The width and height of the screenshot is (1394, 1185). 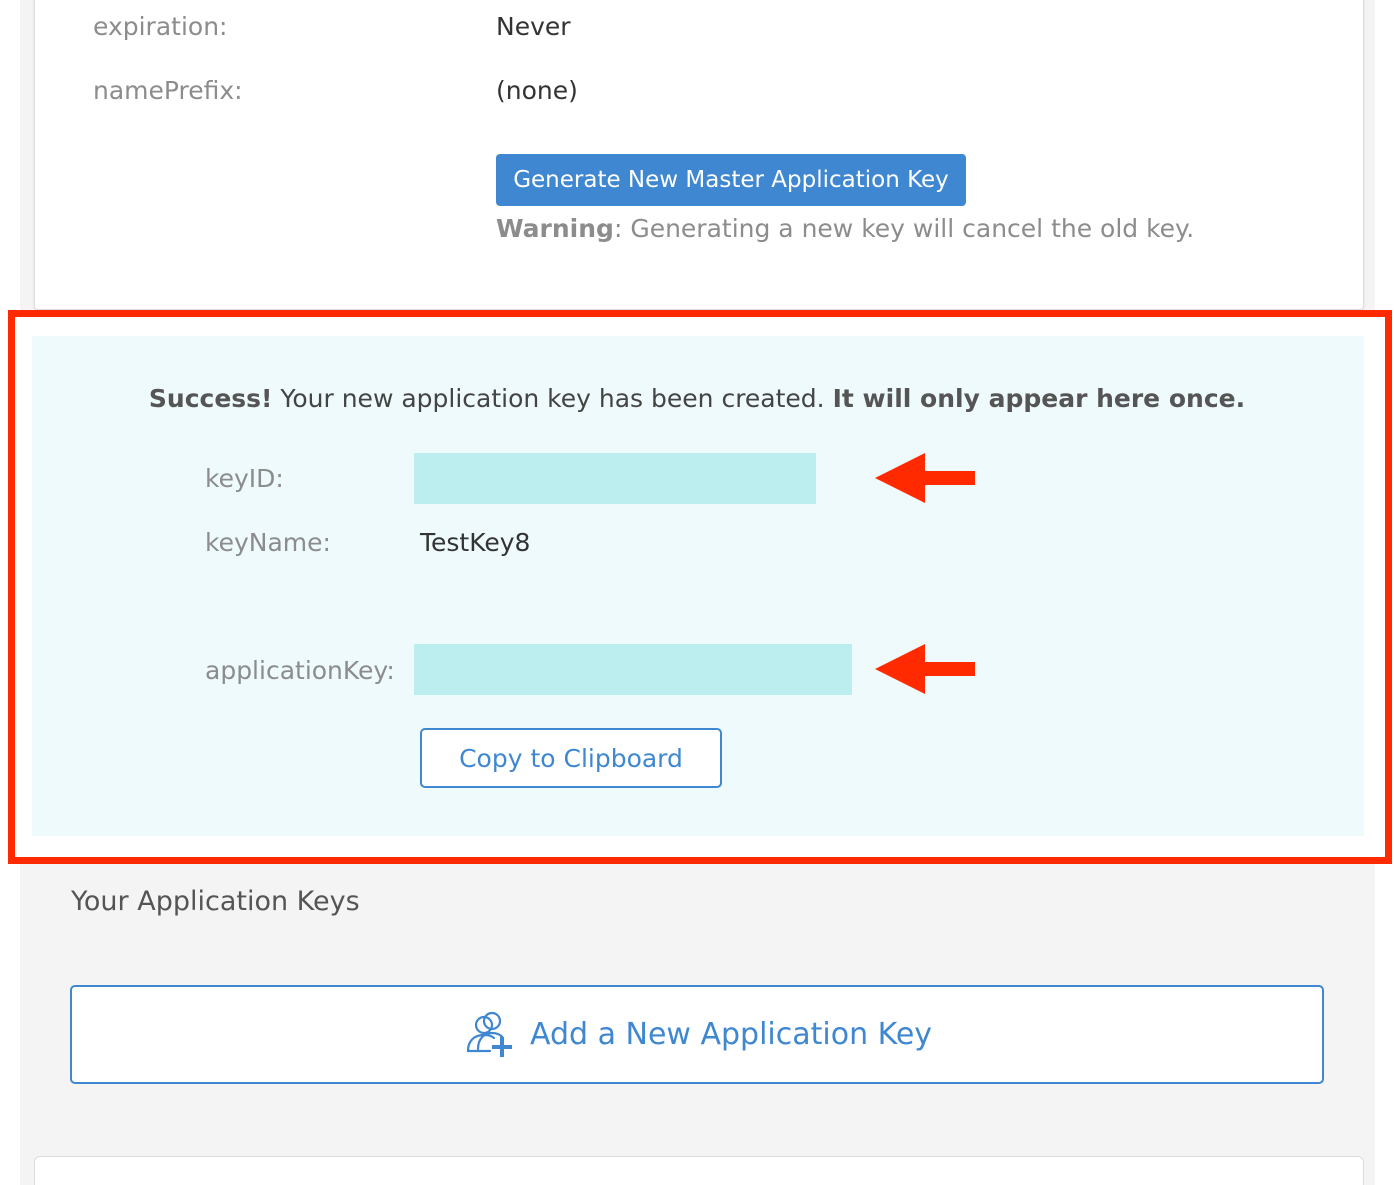 I want to click on success-once-notice: It will only appear here once., so click(x=1039, y=398).